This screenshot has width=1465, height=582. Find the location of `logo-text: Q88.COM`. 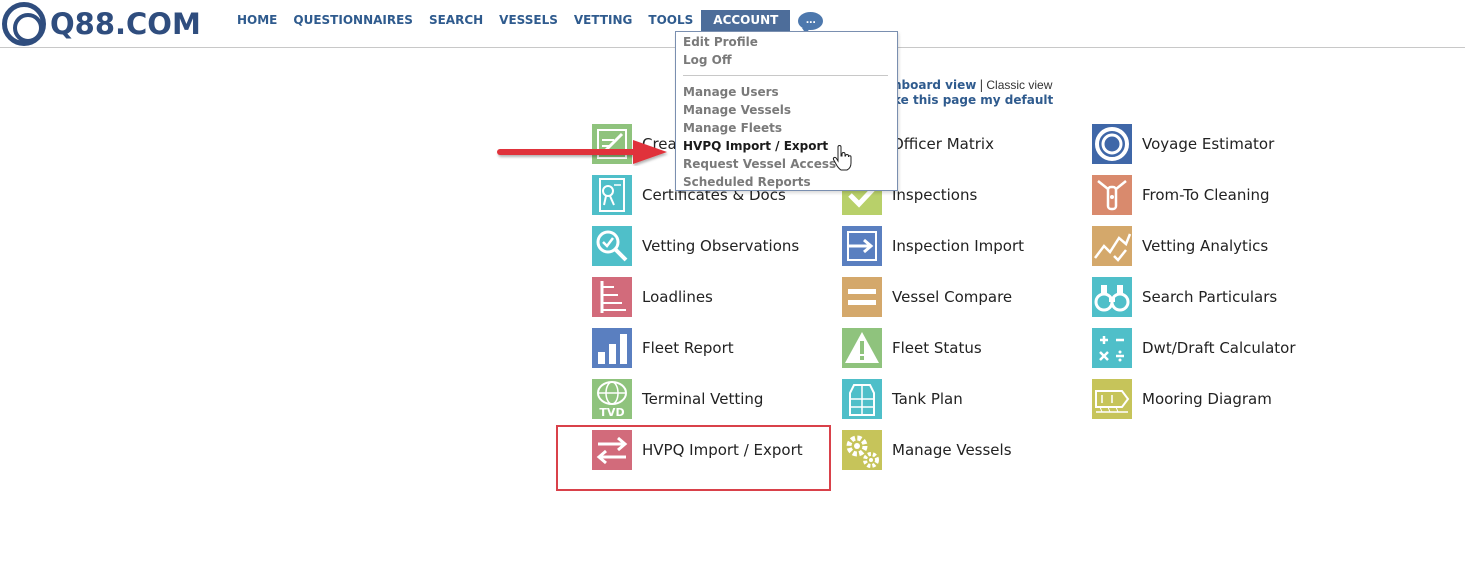

logo-text: Q88.COM is located at coordinates (125, 24).